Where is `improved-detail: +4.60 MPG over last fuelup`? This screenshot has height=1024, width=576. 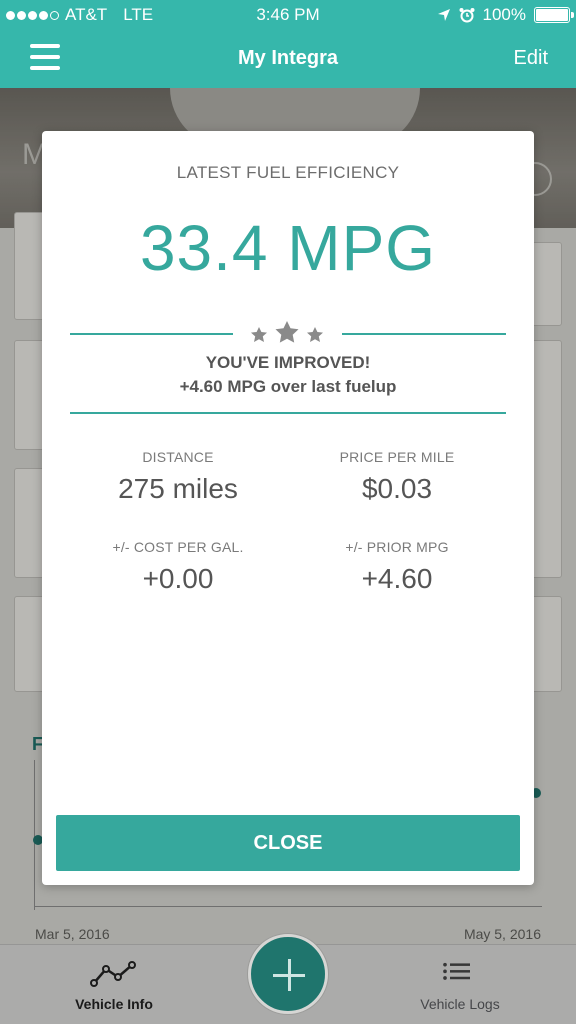
improved-detail: +4.60 MPG over last fuelup is located at coordinates (288, 386).